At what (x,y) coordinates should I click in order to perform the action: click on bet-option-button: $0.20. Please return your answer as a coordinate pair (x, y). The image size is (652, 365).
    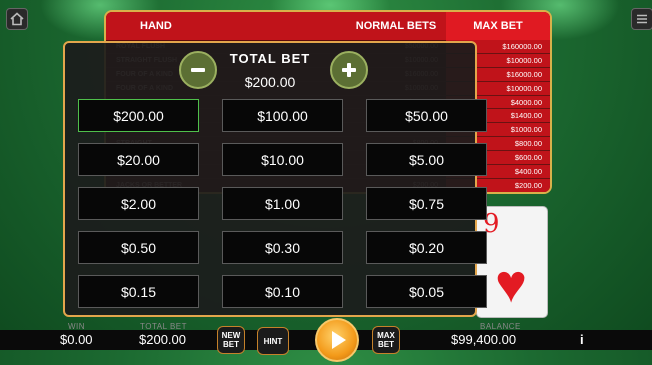
    Looking at the image, I should click on (426, 247).